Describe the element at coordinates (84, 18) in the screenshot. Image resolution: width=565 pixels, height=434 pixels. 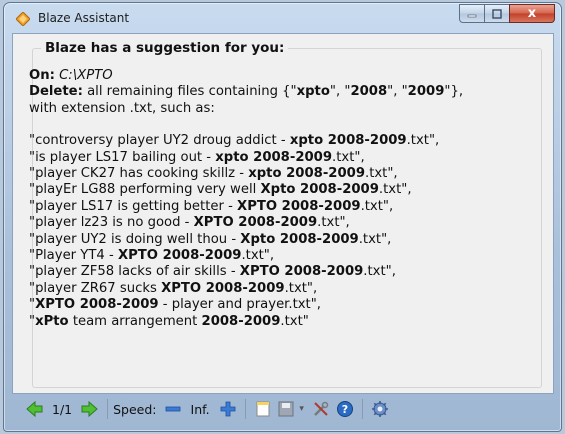
I see `window-title: Blaze Assistant` at that location.